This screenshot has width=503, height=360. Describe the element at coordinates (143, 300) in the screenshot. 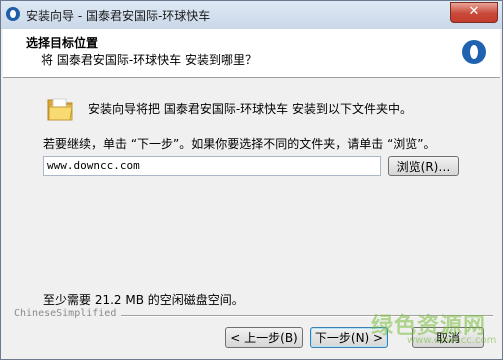

I see `disk-space-text: 至少需要 21.2 MB 的空闲磁盘空间。` at that location.